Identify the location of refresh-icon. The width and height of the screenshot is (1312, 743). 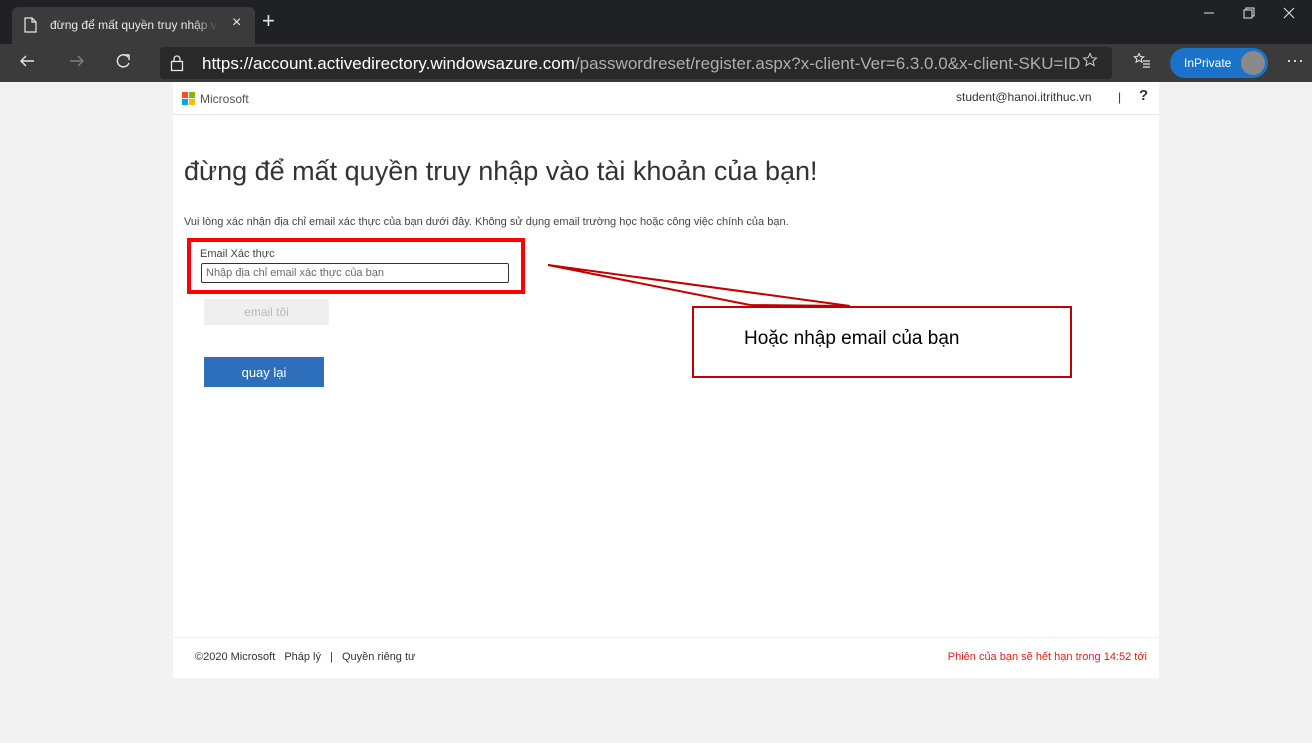
(123, 63).